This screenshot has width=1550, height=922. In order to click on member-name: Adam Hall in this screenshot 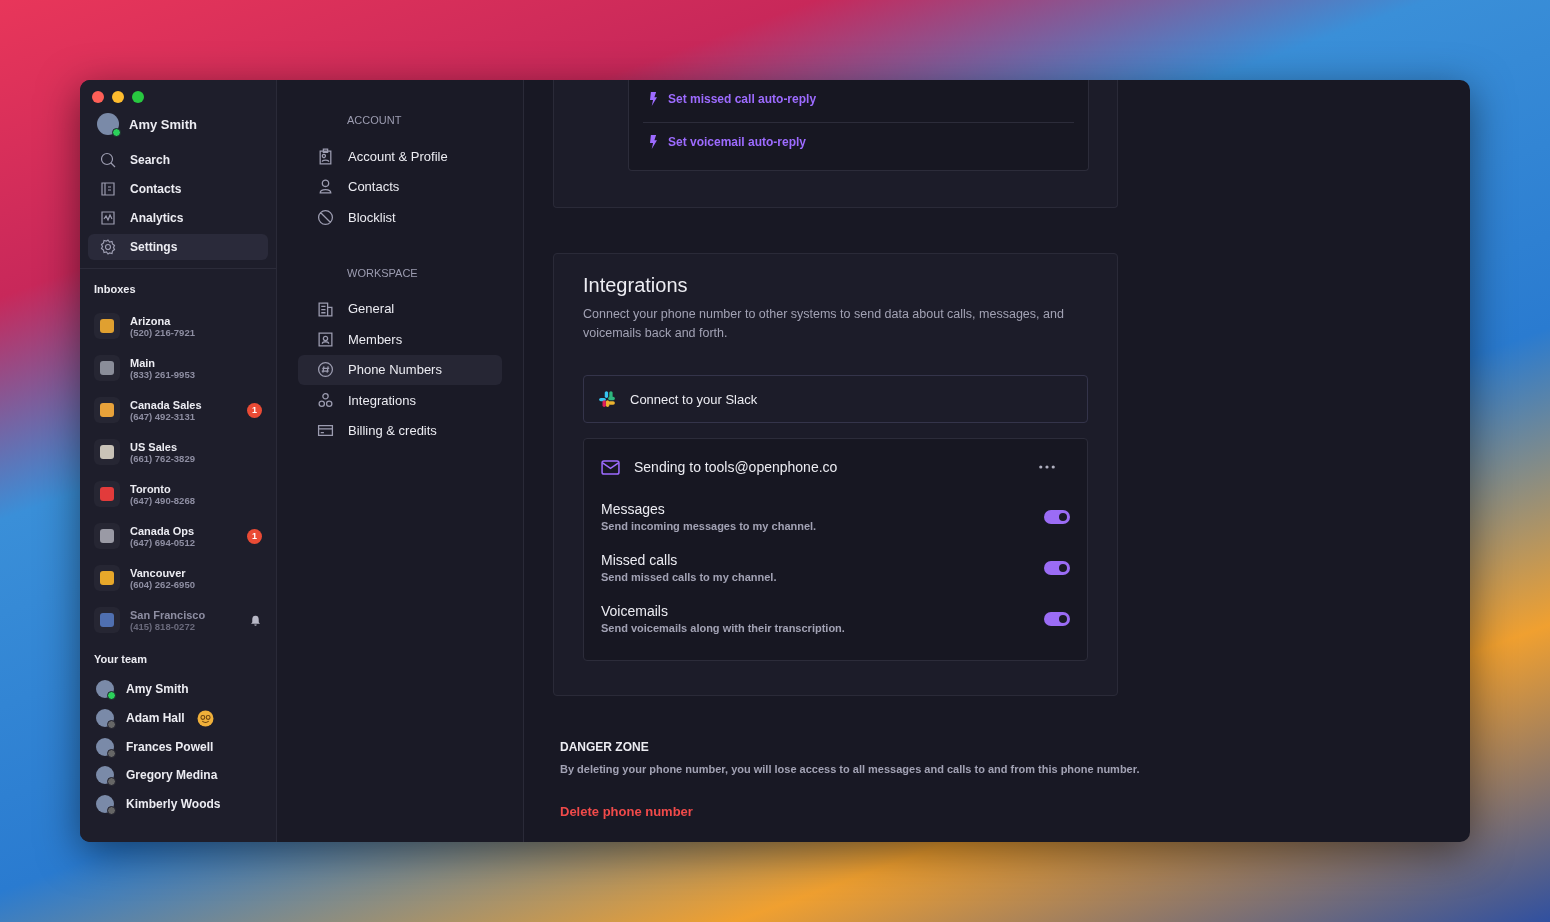, I will do `click(155, 718)`.